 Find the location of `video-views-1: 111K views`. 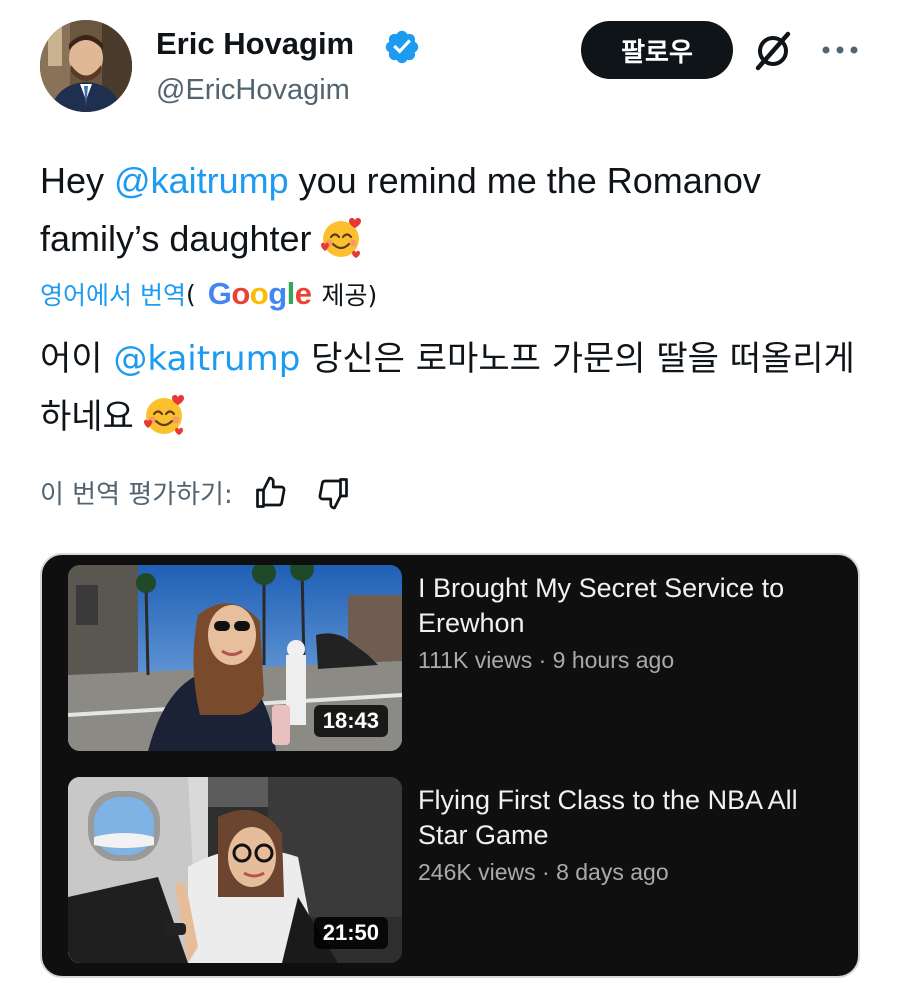

video-views-1: 111K views is located at coordinates (475, 660).